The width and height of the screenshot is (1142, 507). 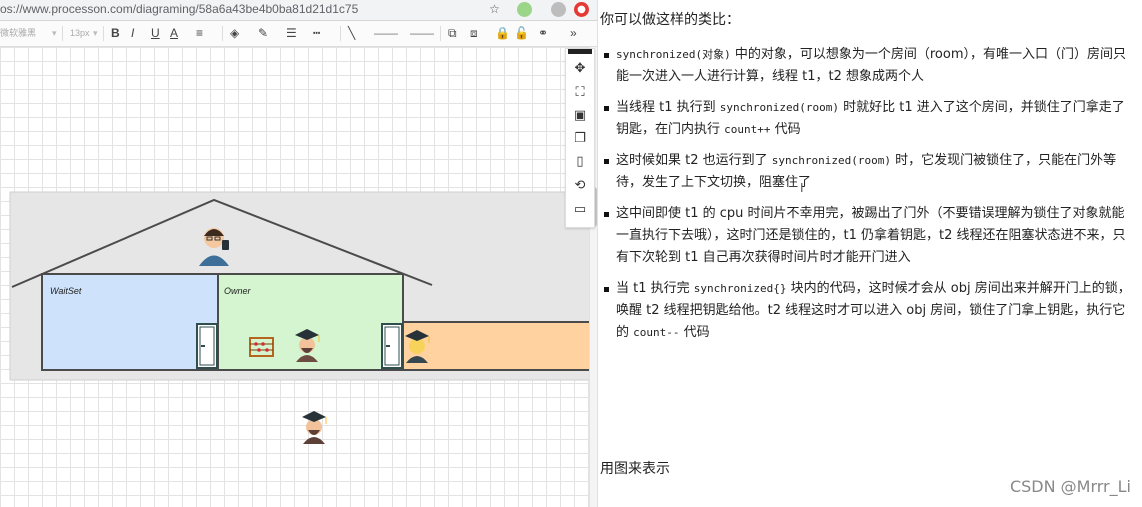 I want to click on send-back-icon: ⧈, so click(x=474, y=33).